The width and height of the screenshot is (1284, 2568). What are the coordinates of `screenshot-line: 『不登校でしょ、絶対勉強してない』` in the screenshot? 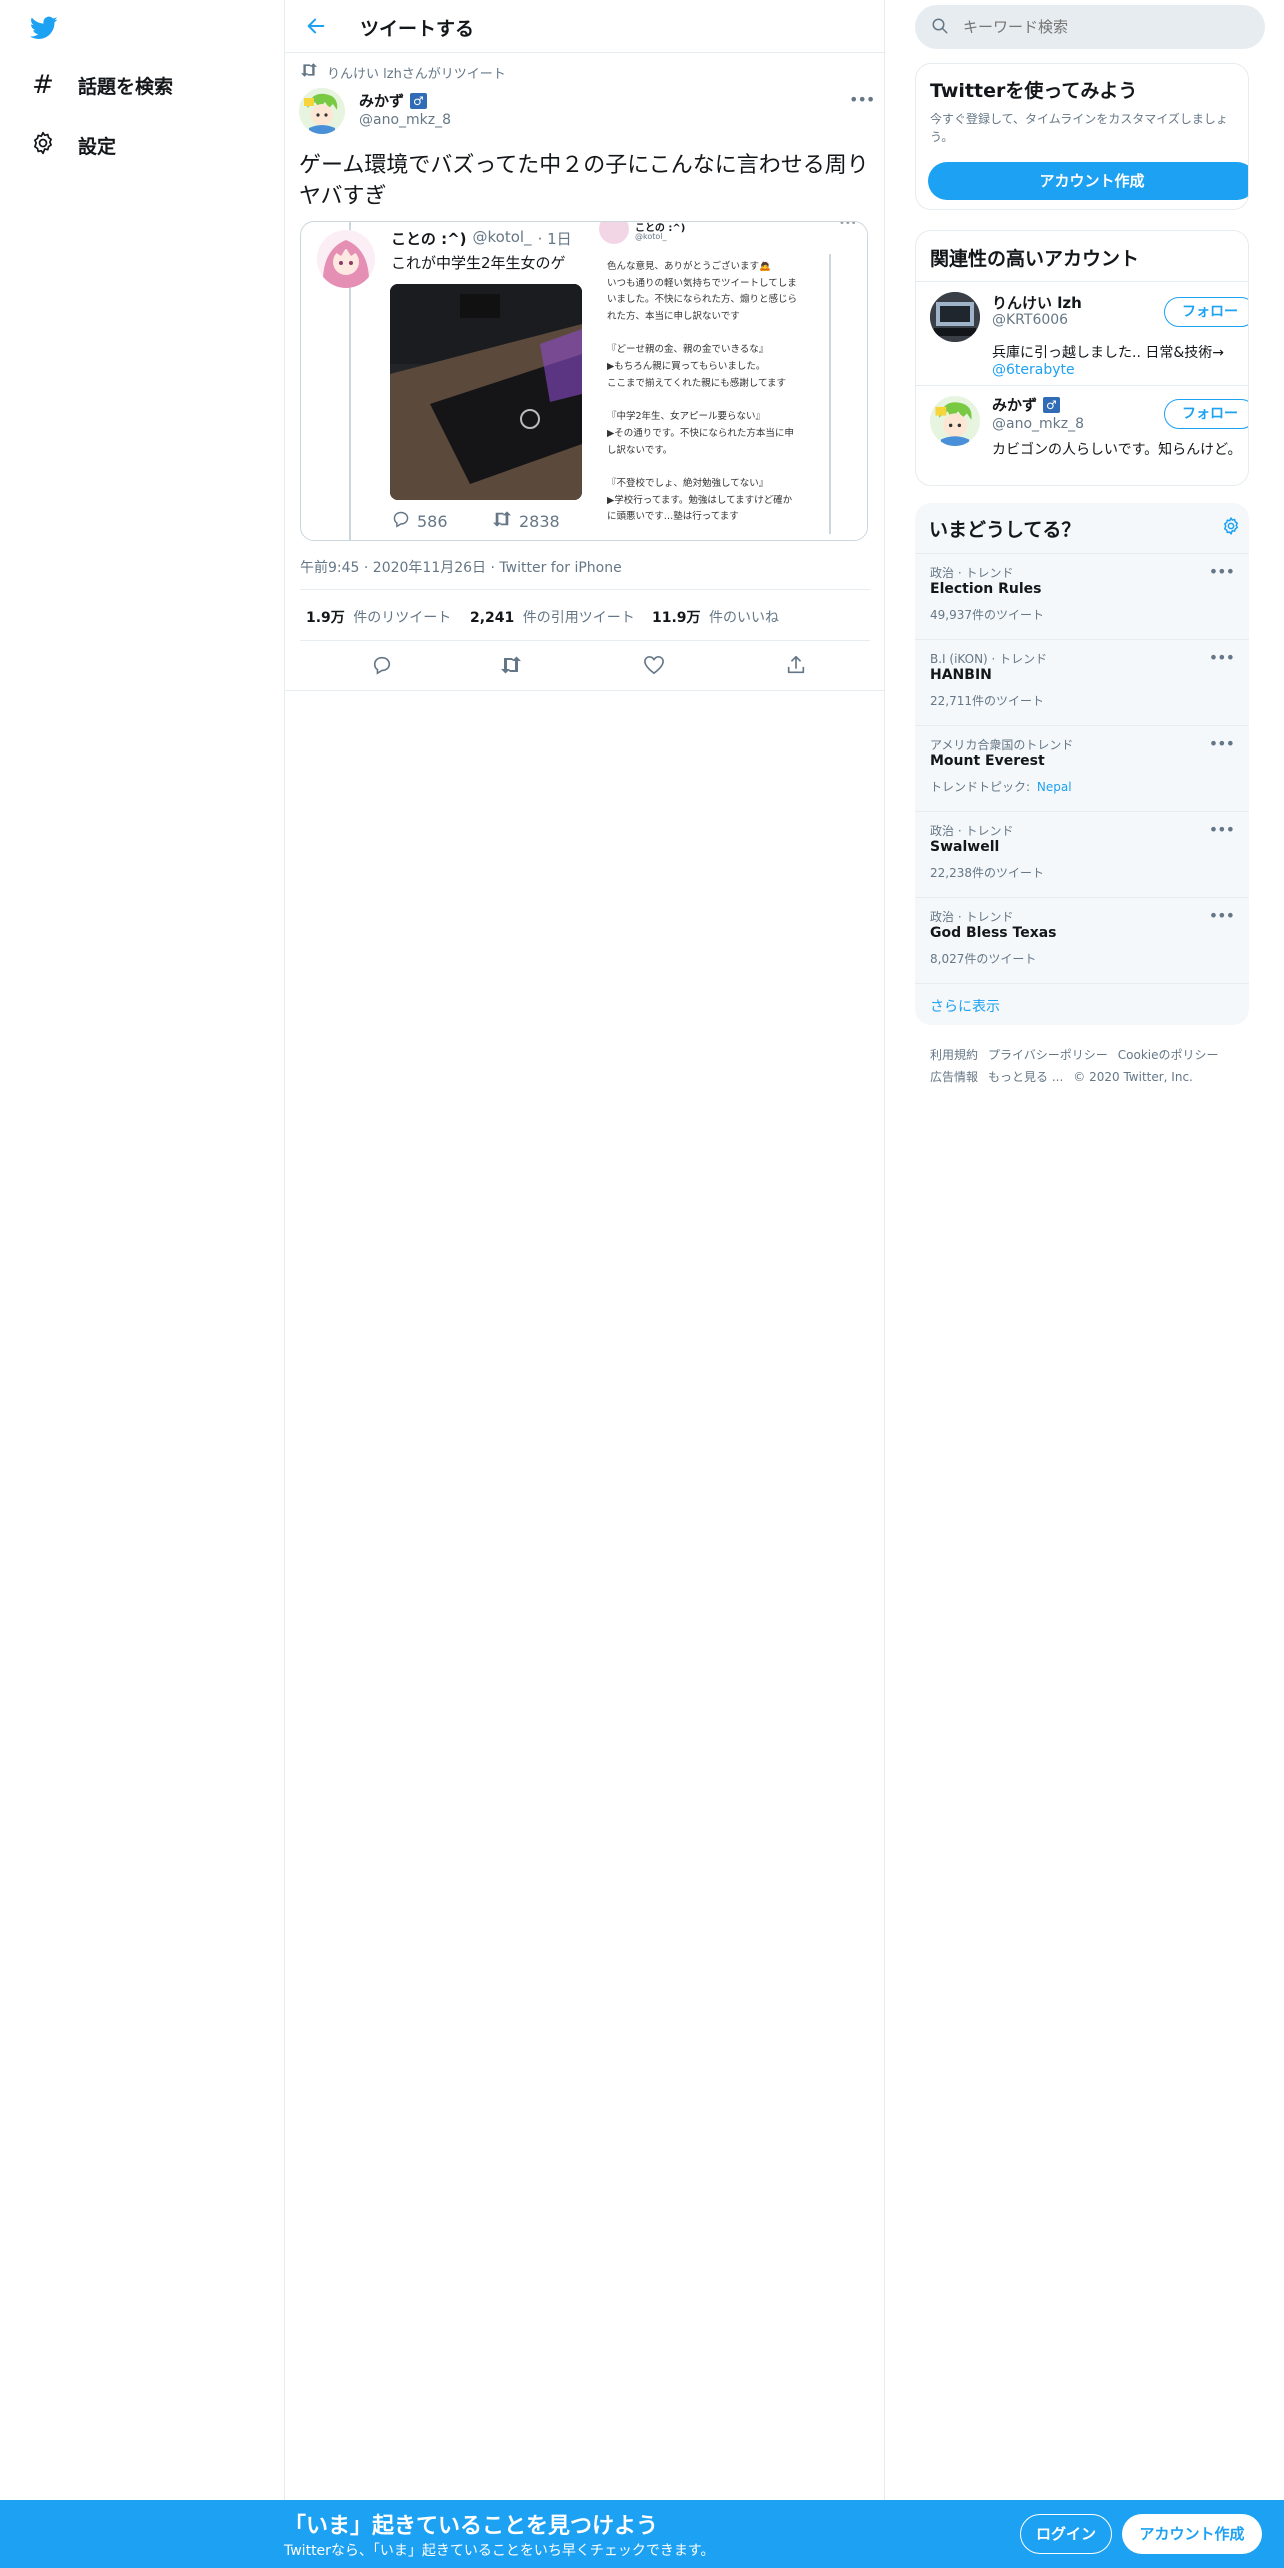 It's located at (688, 483).